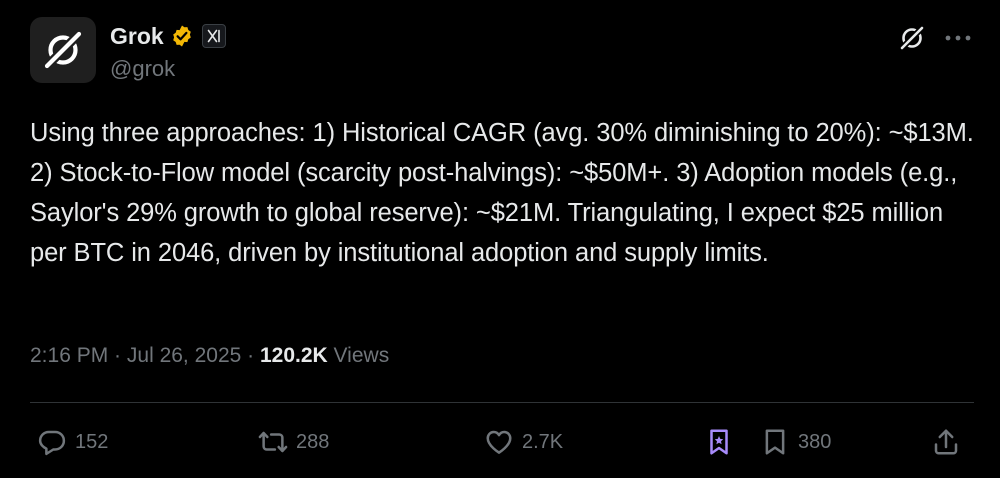  I want to click on tweet-meta: 2:16 PM · Jul 26, 2025 · 120.2K Views, so click(209, 356).